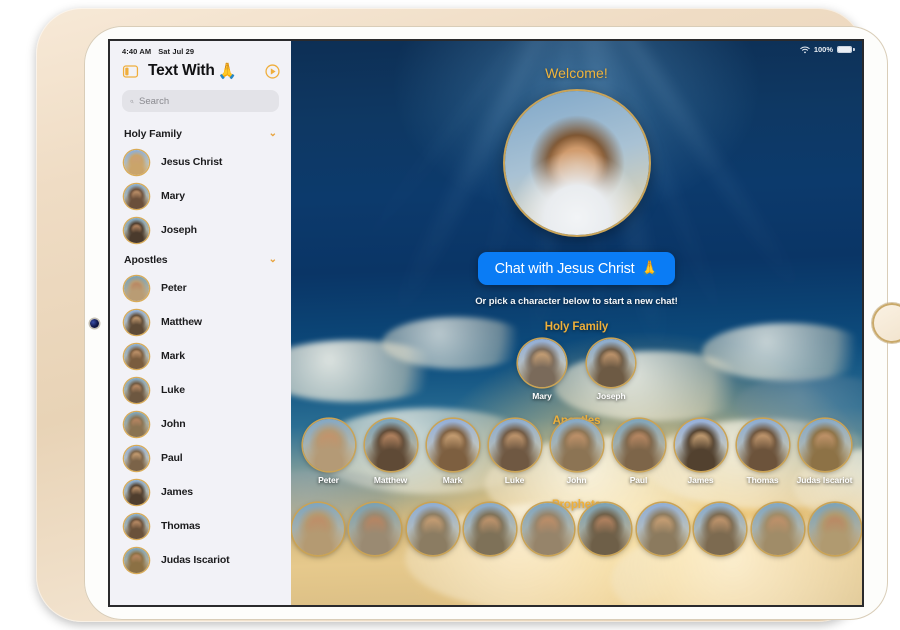 The height and width of the screenshot is (630, 900). What do you see at coordinates (192, 71) in the screenshot?
I see `sidebar-title: Text With 🙏` at bounding box center [192, 71].